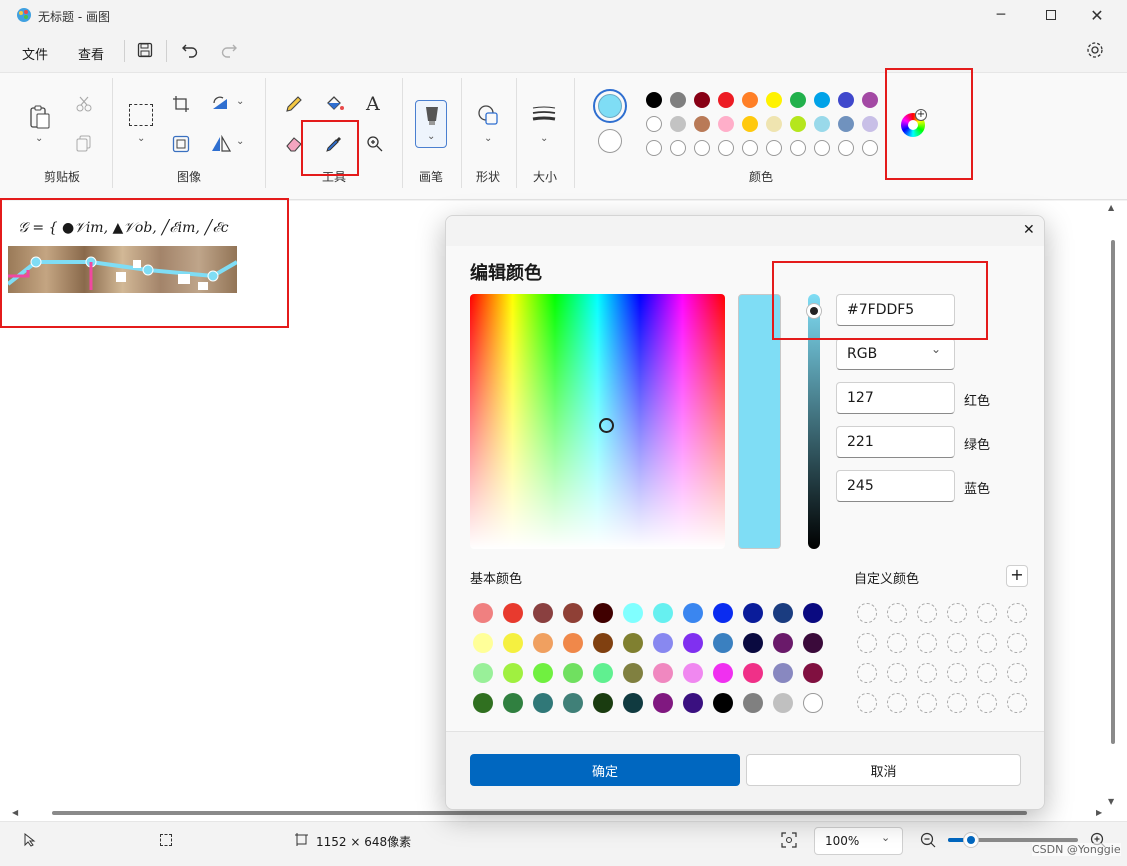  What do you see at coordinates (488, 115) in the screenshot?
I see `shapes-icon` at bounding box center [488, 115].